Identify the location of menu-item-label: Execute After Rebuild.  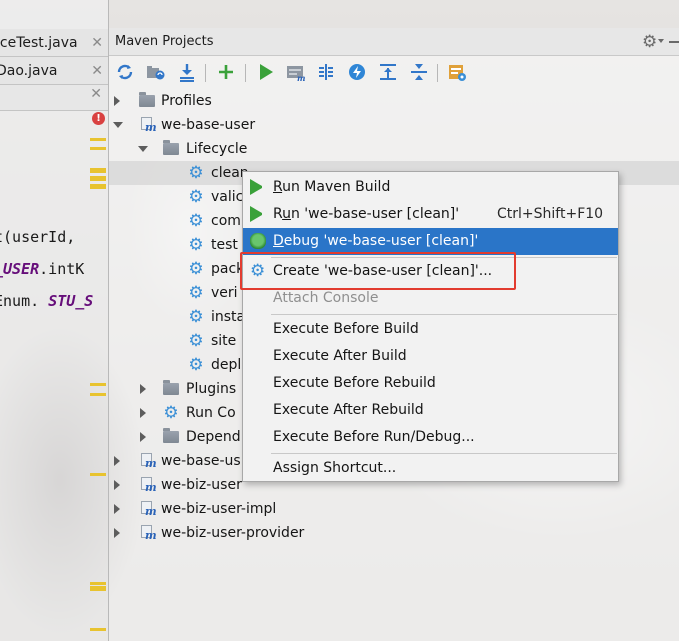
(348, 410).